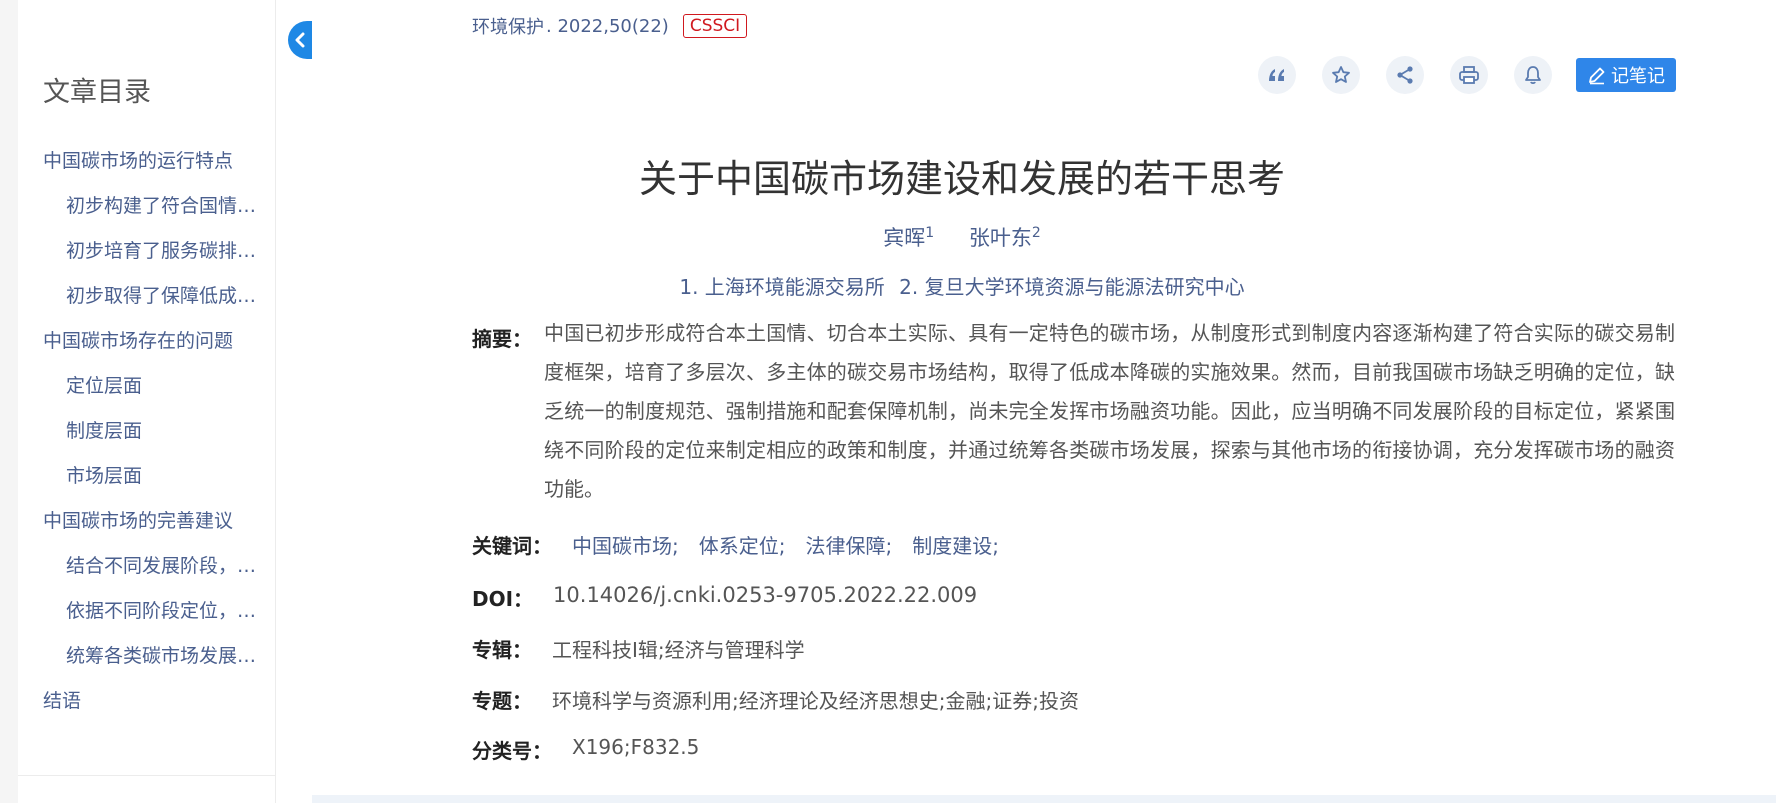 This screenshot has height=803, width=1776. Describe the element at coordinates (9, 401) in the screenshot. I see `left-gutter` at that location.